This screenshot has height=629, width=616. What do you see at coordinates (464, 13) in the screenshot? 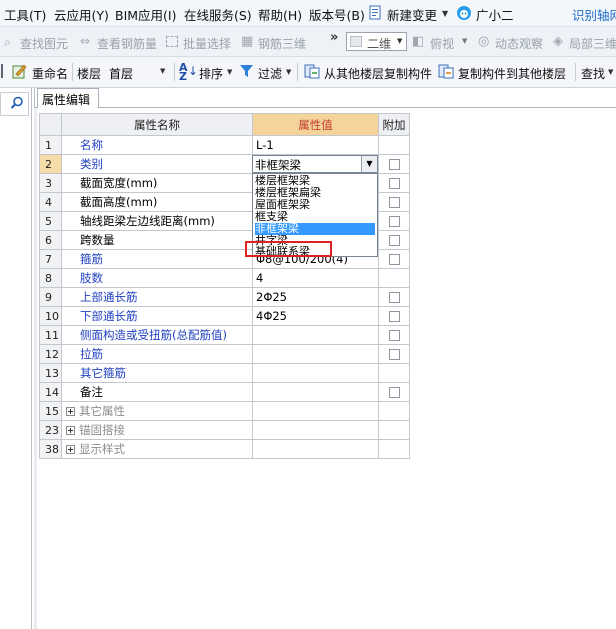
I see `assistant-icon` at bounding box center [464, 13].